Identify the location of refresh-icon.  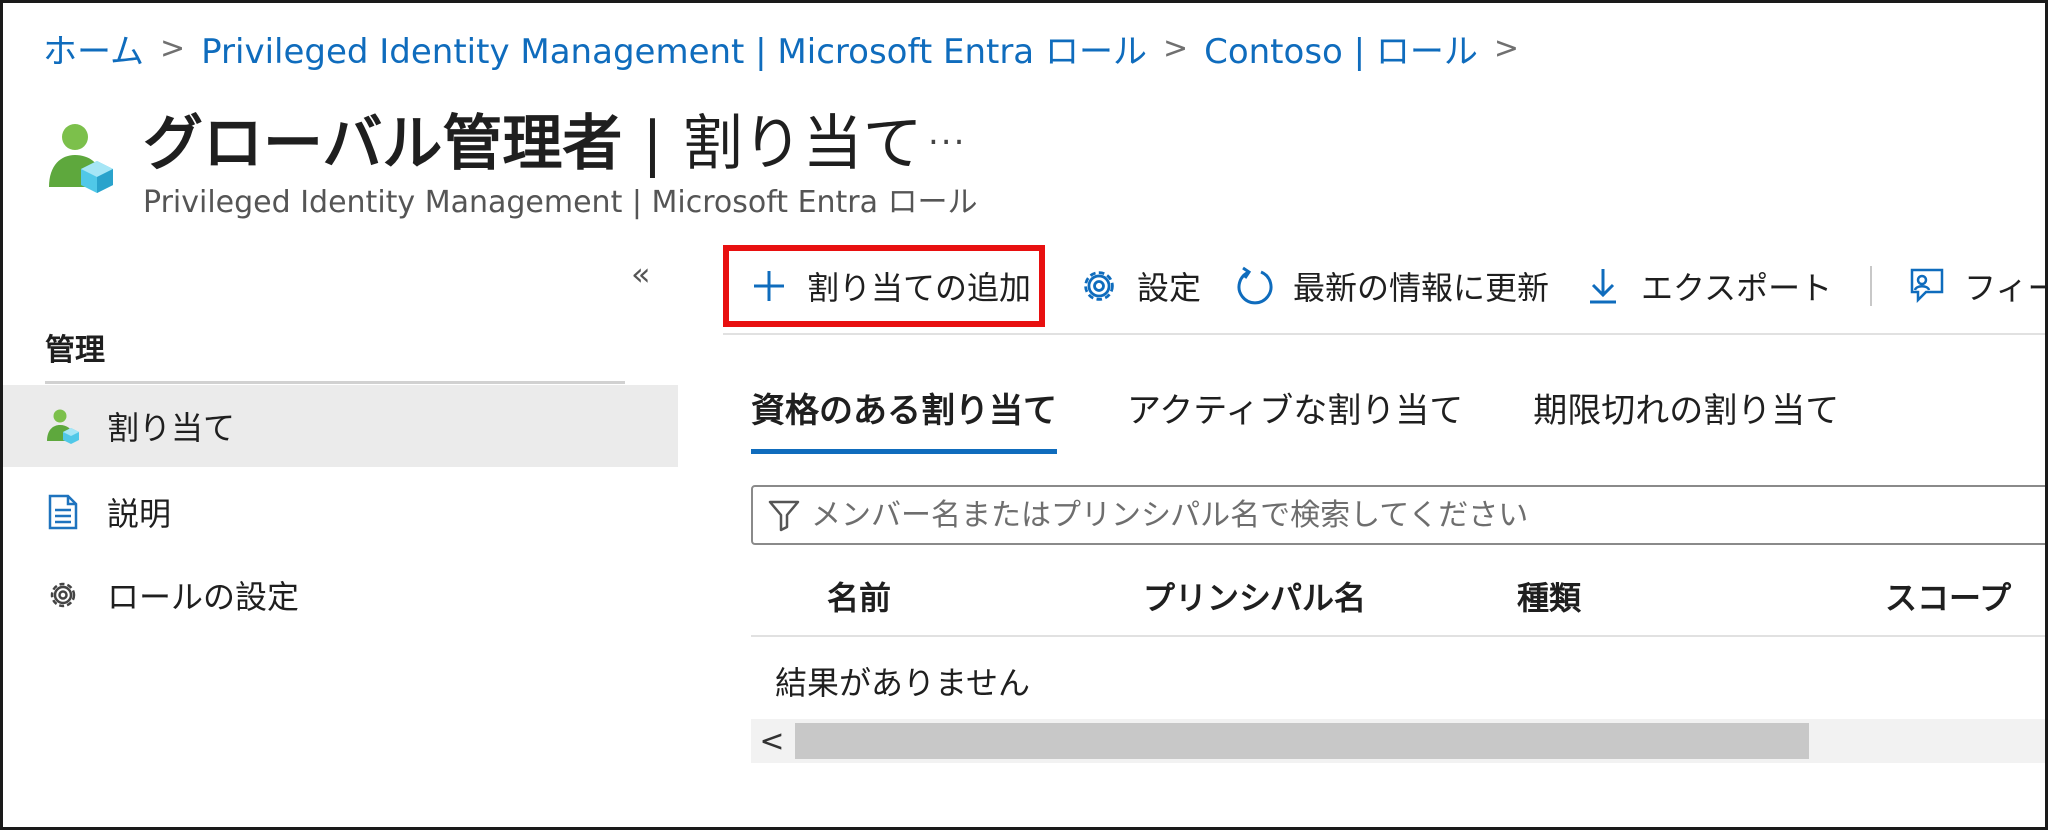
(1255, 286).